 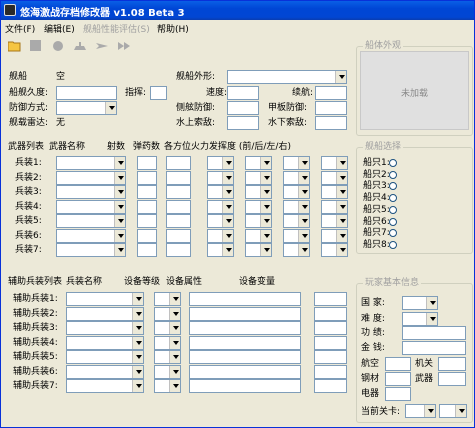 What do you see at coordinates (86, 93) in the screenshot?
I see `durability-input` at bounding box center [86, 93].